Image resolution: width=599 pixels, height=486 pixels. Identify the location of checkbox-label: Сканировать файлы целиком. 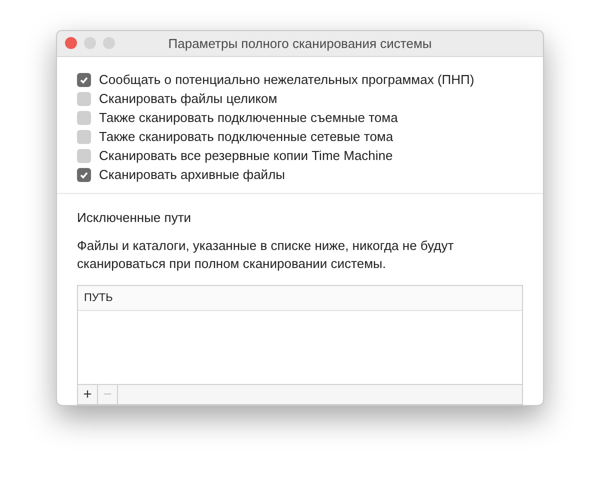
(188, 99).